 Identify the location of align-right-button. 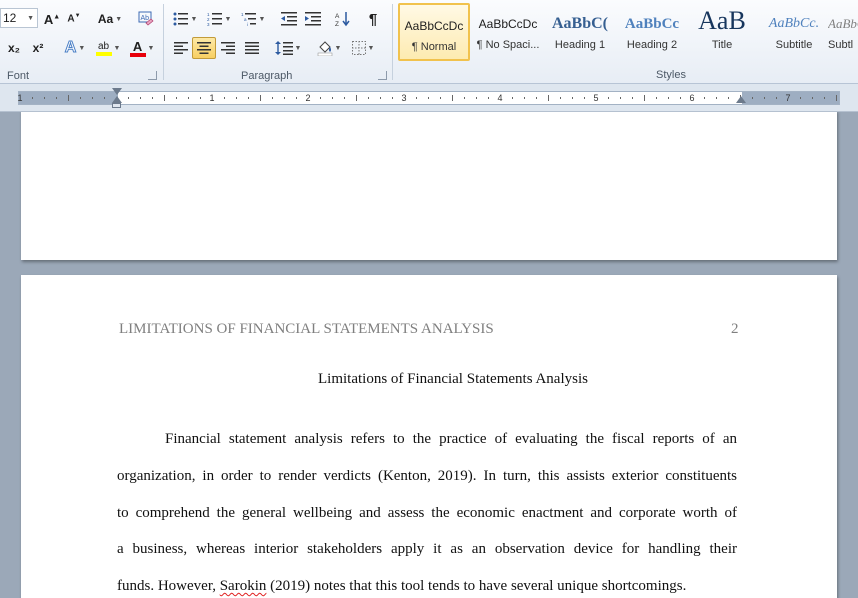
(228, 48).